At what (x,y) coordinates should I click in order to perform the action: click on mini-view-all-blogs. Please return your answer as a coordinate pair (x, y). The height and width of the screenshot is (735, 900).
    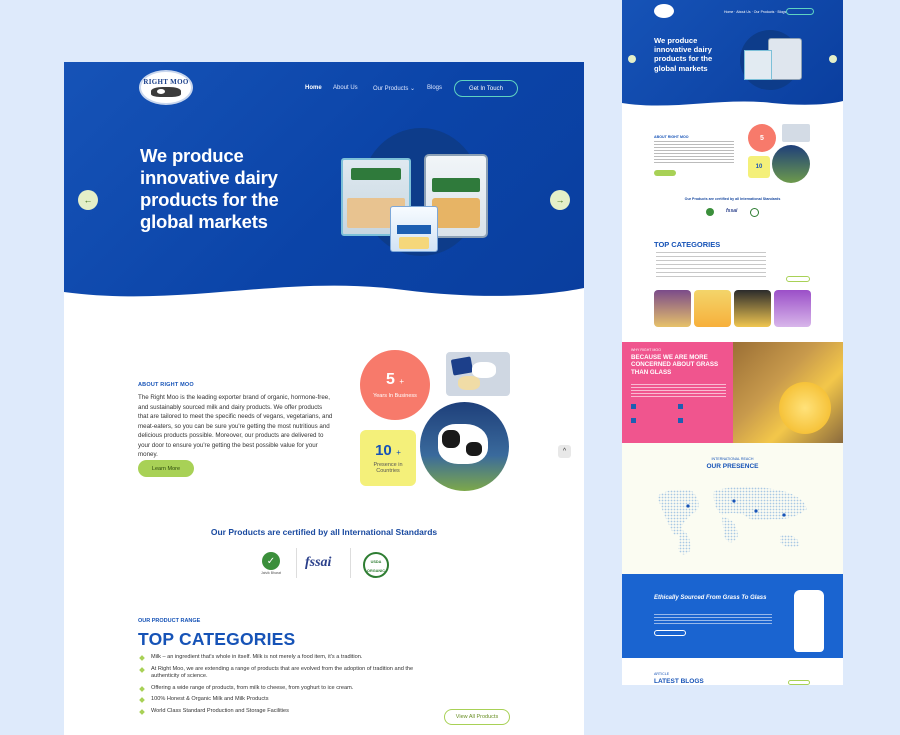
    Looking at the image, I should click on (799, 682).